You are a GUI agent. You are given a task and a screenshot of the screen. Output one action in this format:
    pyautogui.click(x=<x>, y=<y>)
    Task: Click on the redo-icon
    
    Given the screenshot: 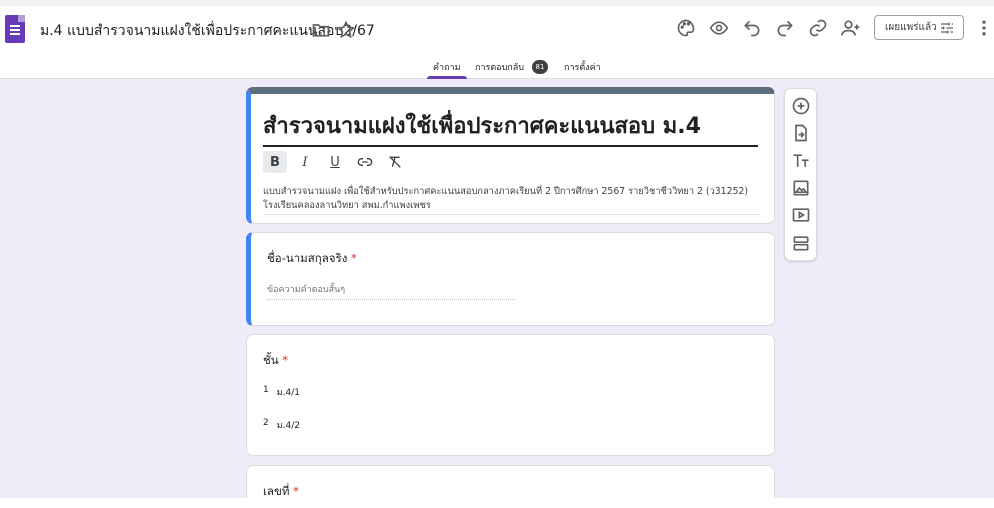 What is the action you would take?
    pyautogui.click(x=785, y=28)
    